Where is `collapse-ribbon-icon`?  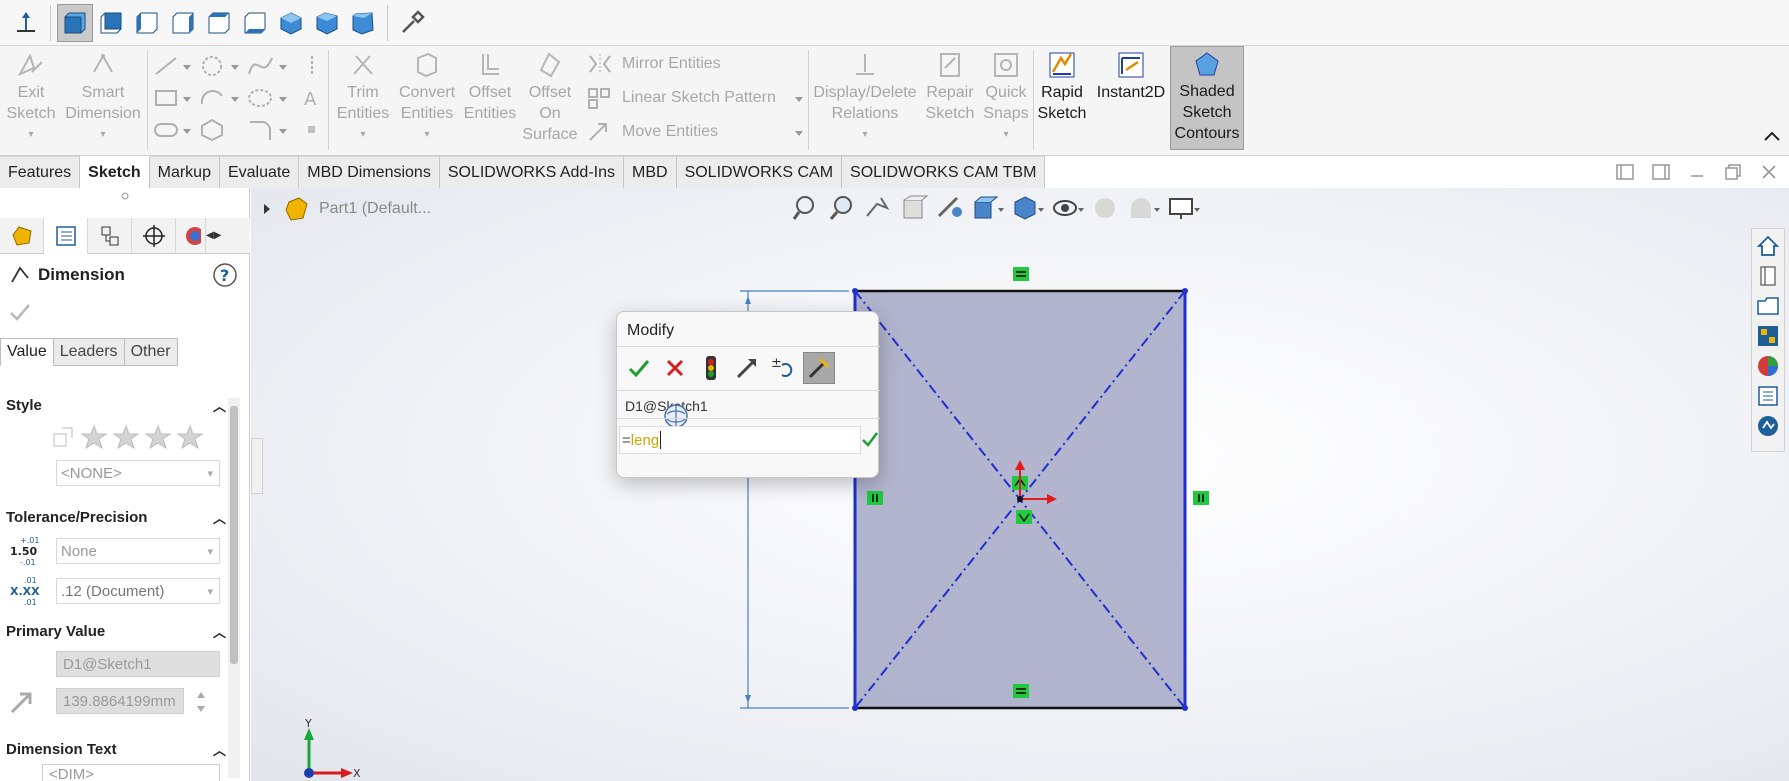 collapse-ribbon-icon is located at coordinates (1772, 138).